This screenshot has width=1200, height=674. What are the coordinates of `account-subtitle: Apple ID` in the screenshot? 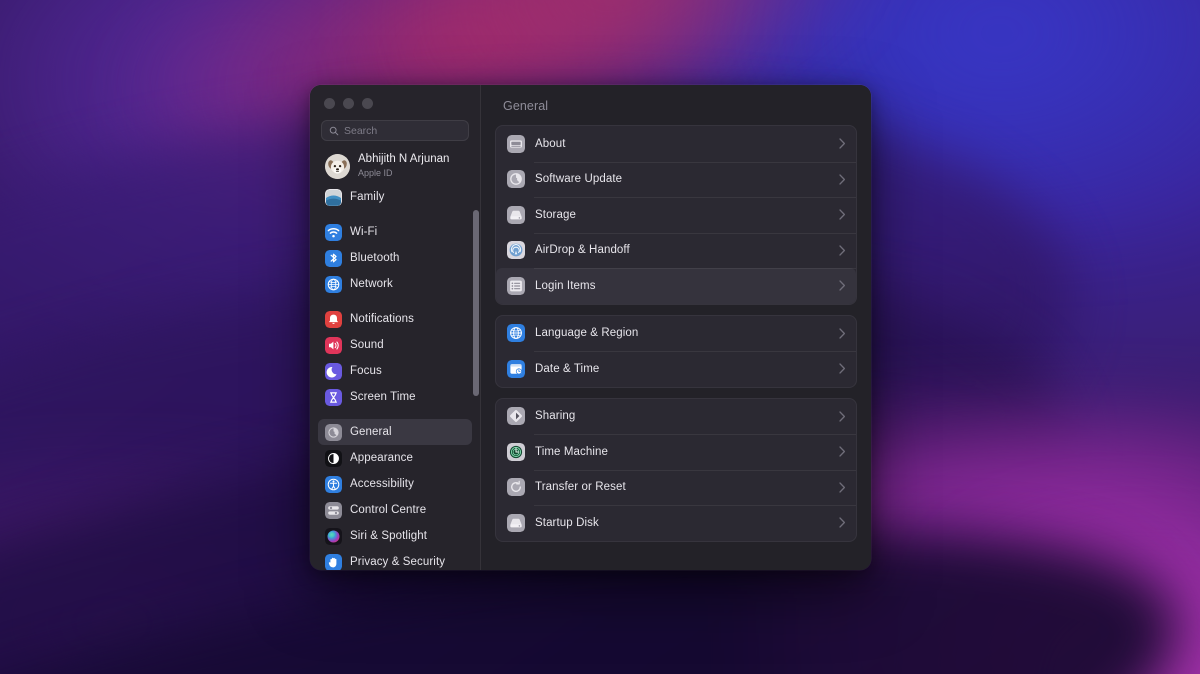 It's located at (375, 172).